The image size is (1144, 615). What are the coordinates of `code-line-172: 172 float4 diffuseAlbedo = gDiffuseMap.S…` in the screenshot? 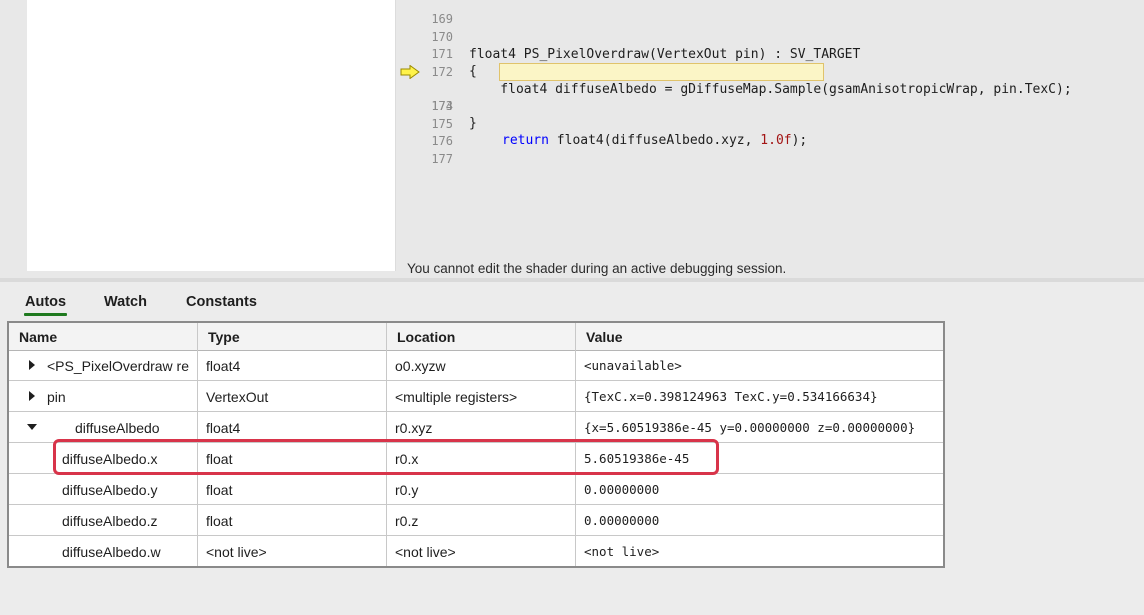 It's located at (769, 72).